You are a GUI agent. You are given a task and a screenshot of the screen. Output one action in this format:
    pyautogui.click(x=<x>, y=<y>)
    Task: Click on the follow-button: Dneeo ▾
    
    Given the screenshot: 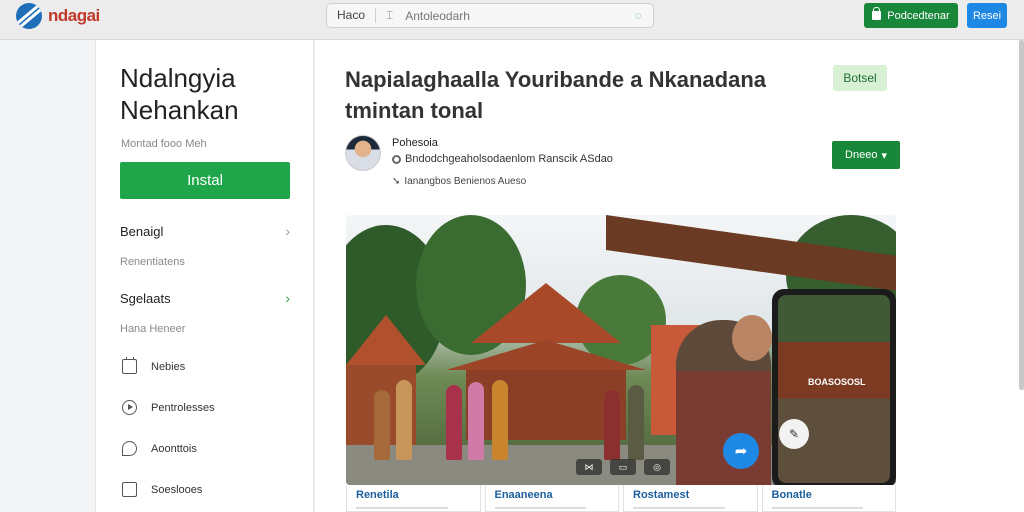 What is the action you would take?
    pyautogui.click(x=866, y=155)
    